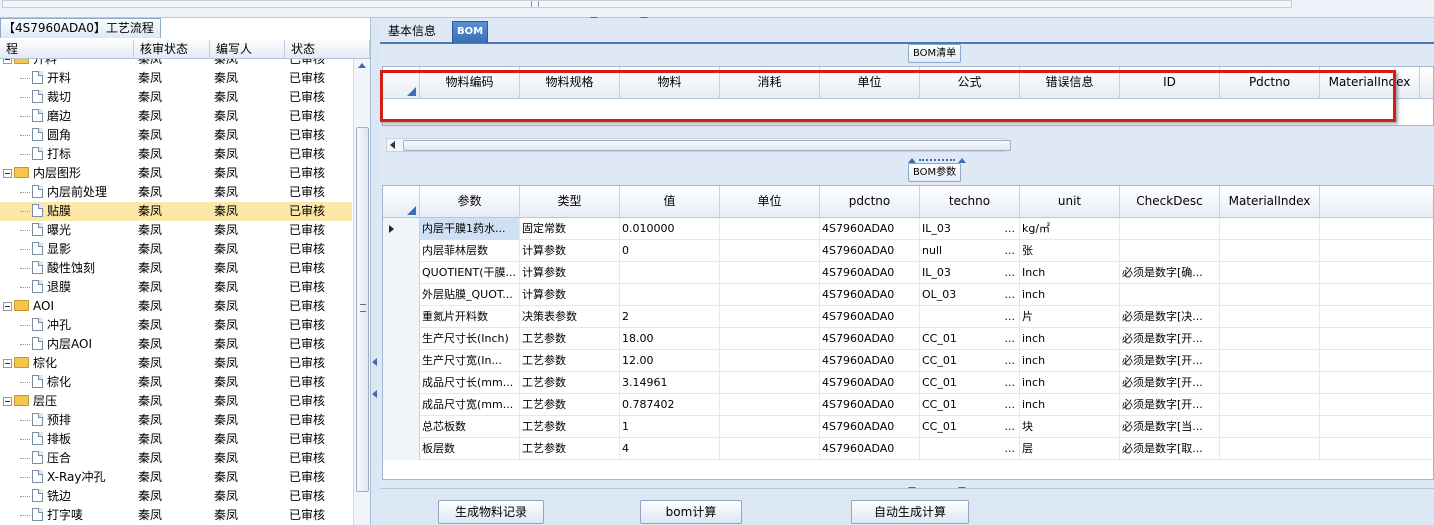 This screenshot has width=1434, height=525. Describe the element at coordinates (327, 49) in the screenshot. I see `column-header-status: 状态` at that location.